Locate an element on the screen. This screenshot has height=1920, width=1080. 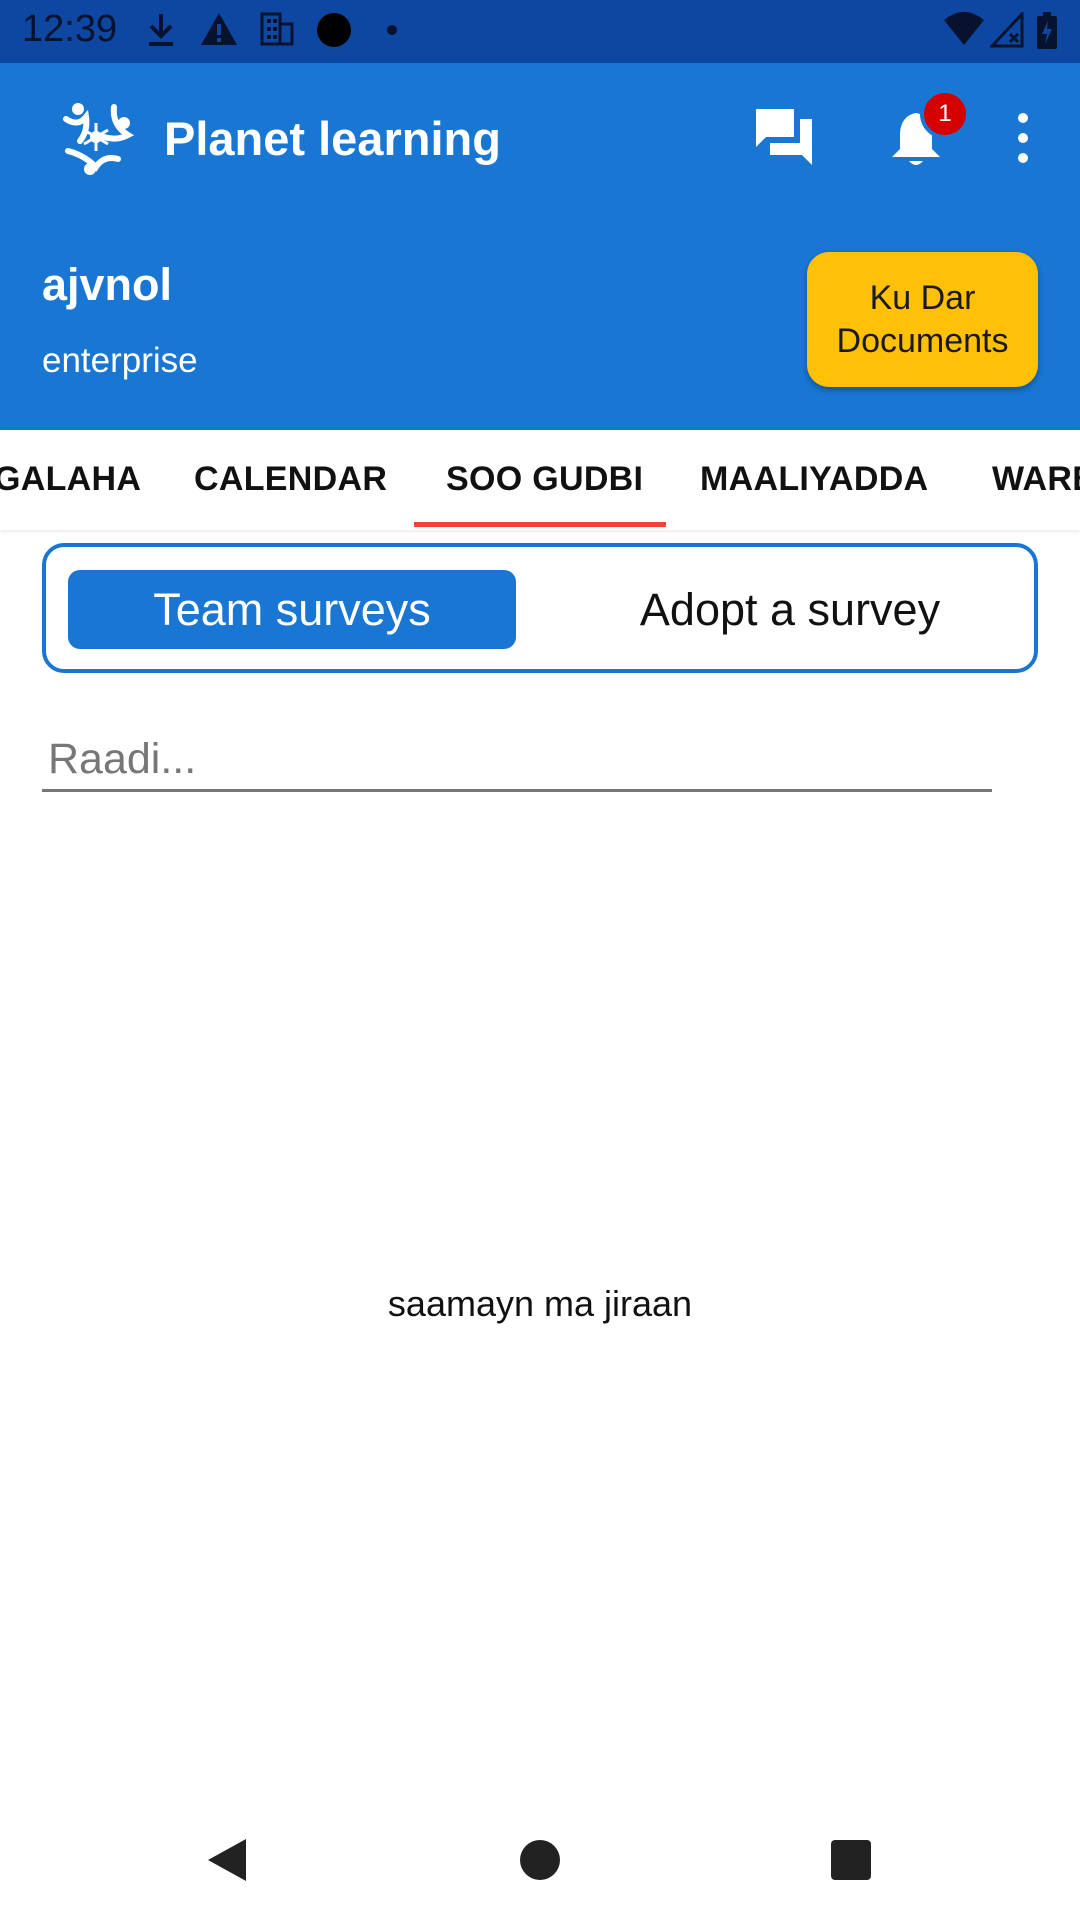
wifi-icon is located at coordinates (964, 28).